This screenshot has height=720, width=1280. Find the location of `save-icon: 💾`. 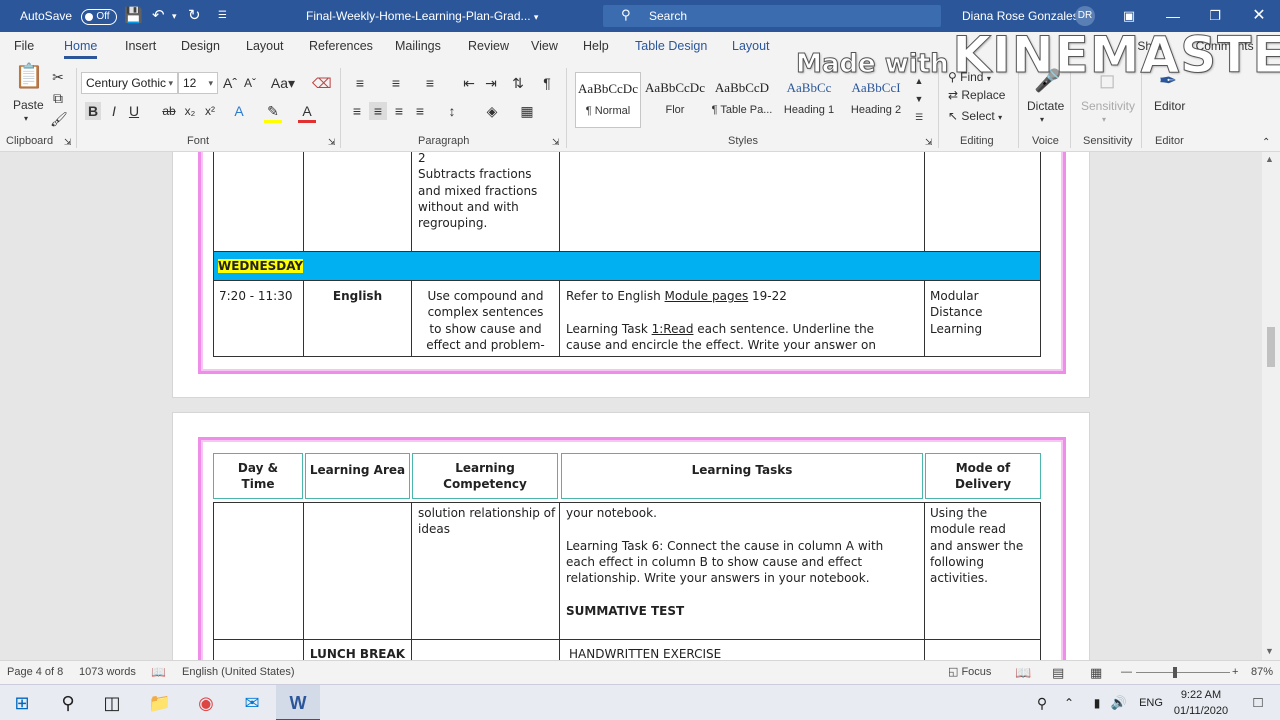

save-icon: 💾 is located at coordinates (133, 16).